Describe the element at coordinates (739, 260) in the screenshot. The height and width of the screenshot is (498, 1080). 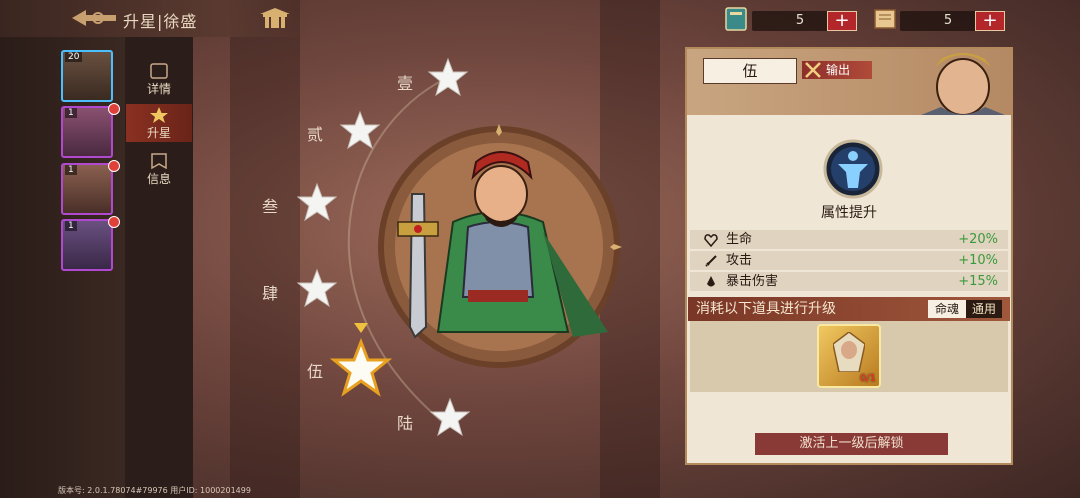
I see `attribute-name: 攻击` at that location.